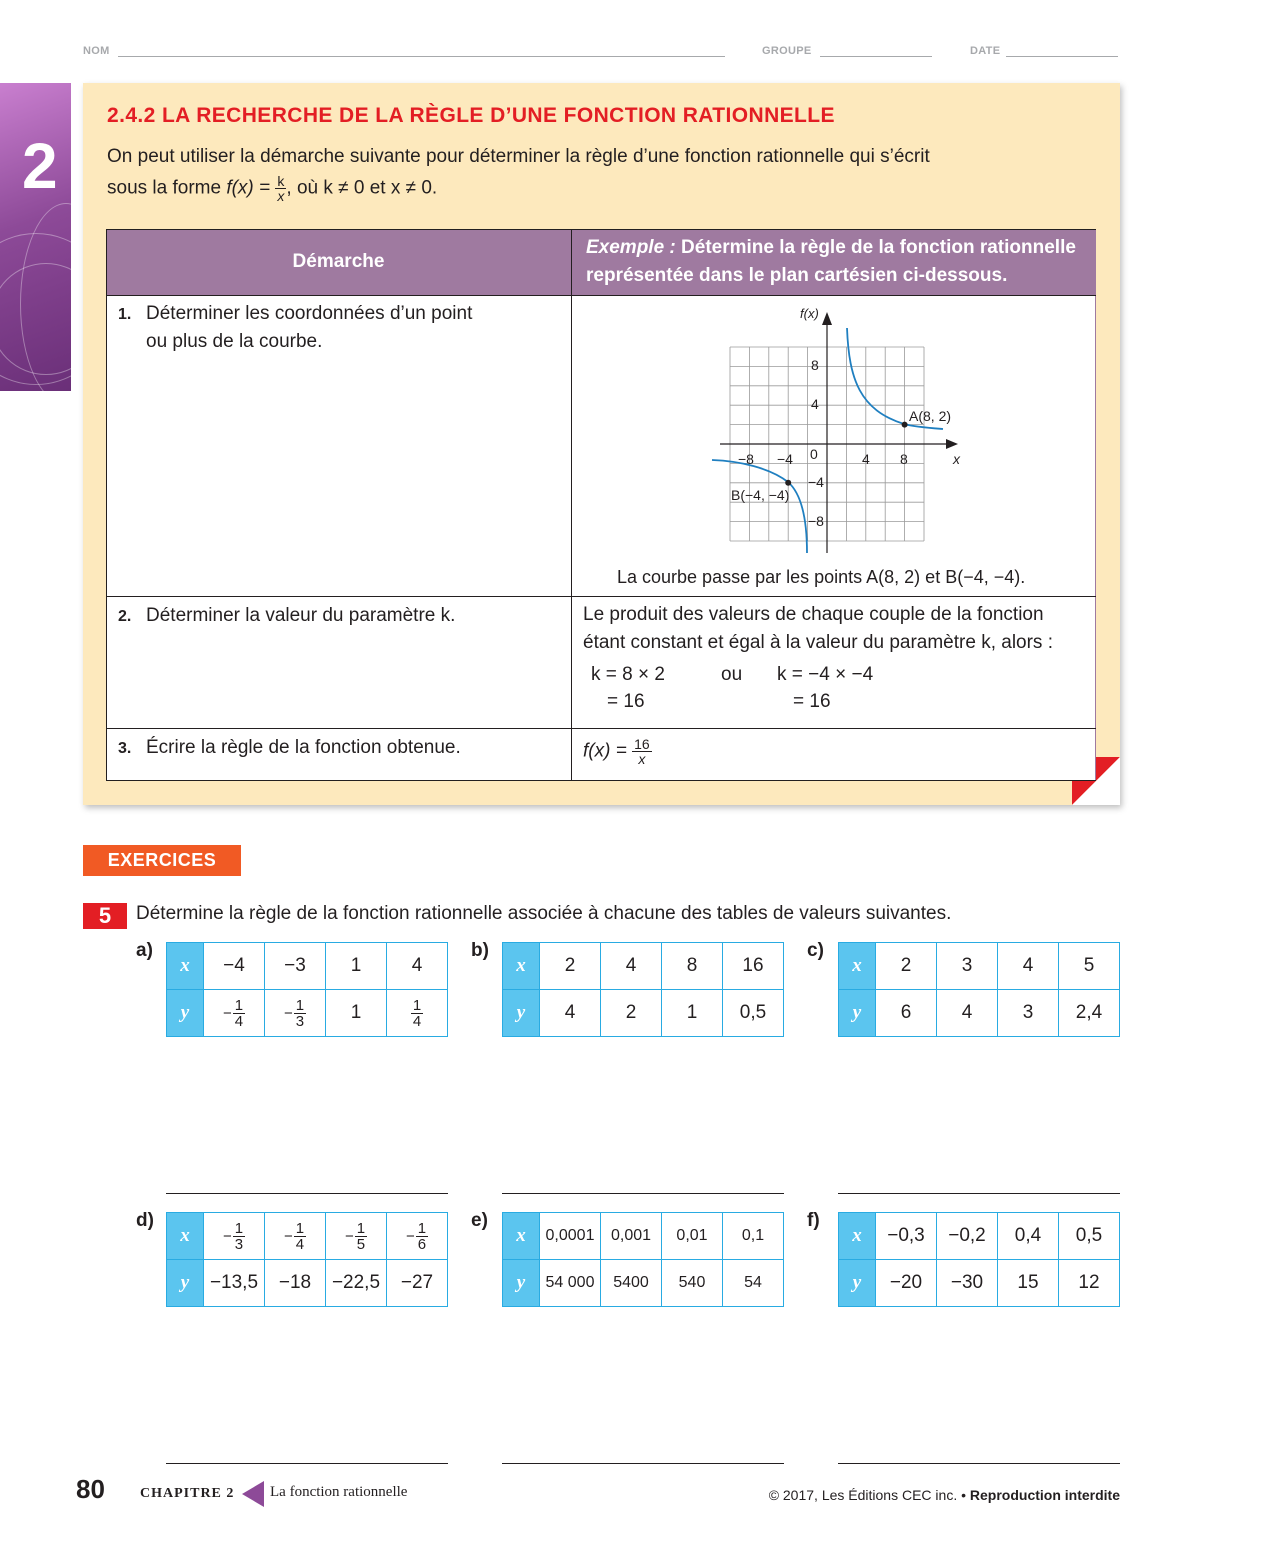  Describe the element at coordinates (307, 1463) in the screenshot. I see `answer-line-d` at that location.